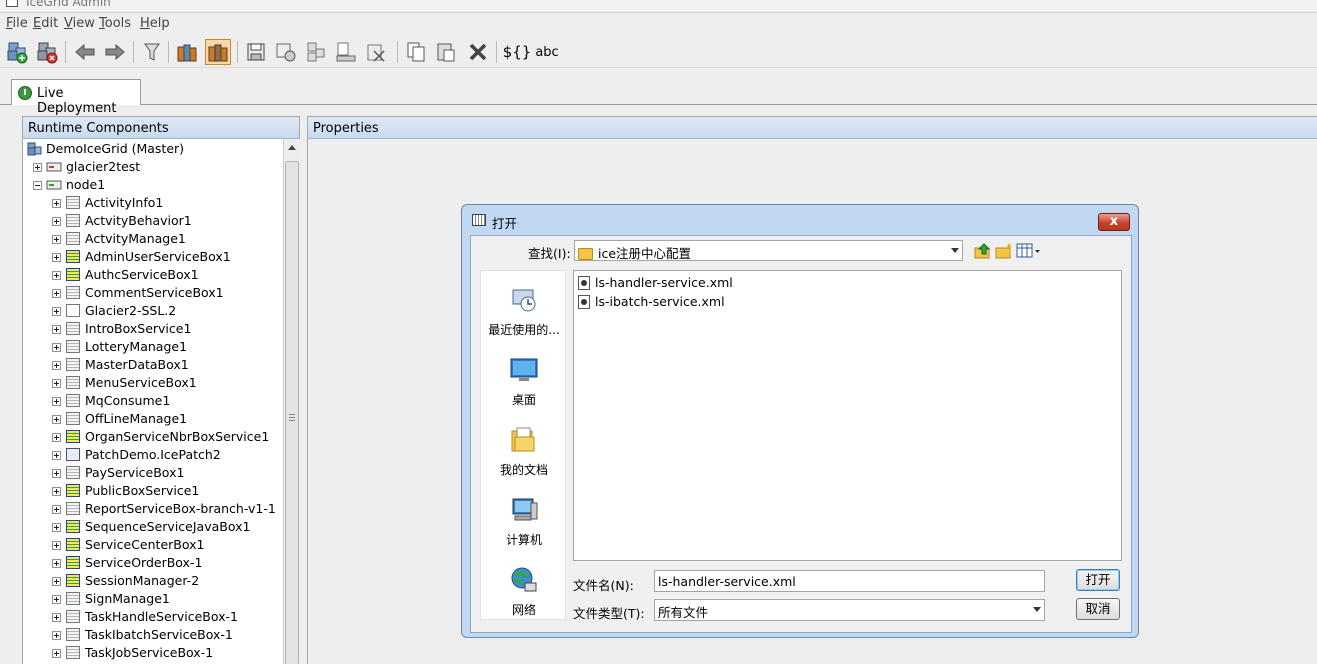 The image size is (1317, 664). I want to click on place-documents: 我的文档, so click(524, 451).